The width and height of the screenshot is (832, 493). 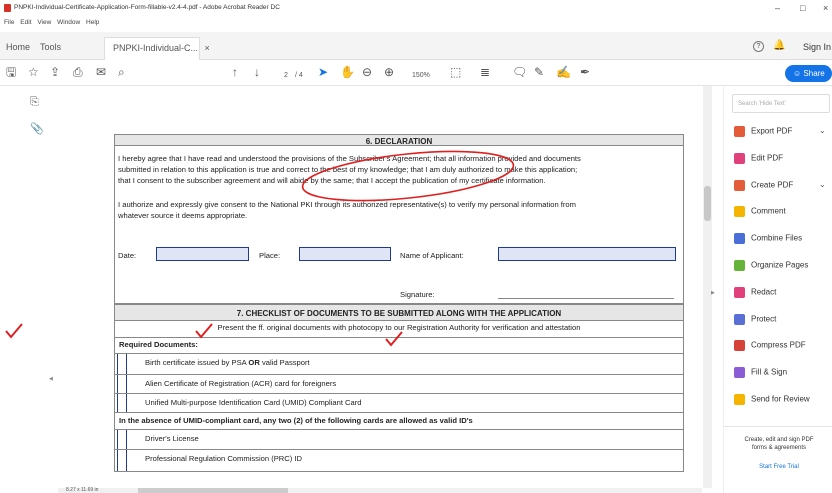 I want to click on next-page-icon: ↓, so click(x=257, y=72).